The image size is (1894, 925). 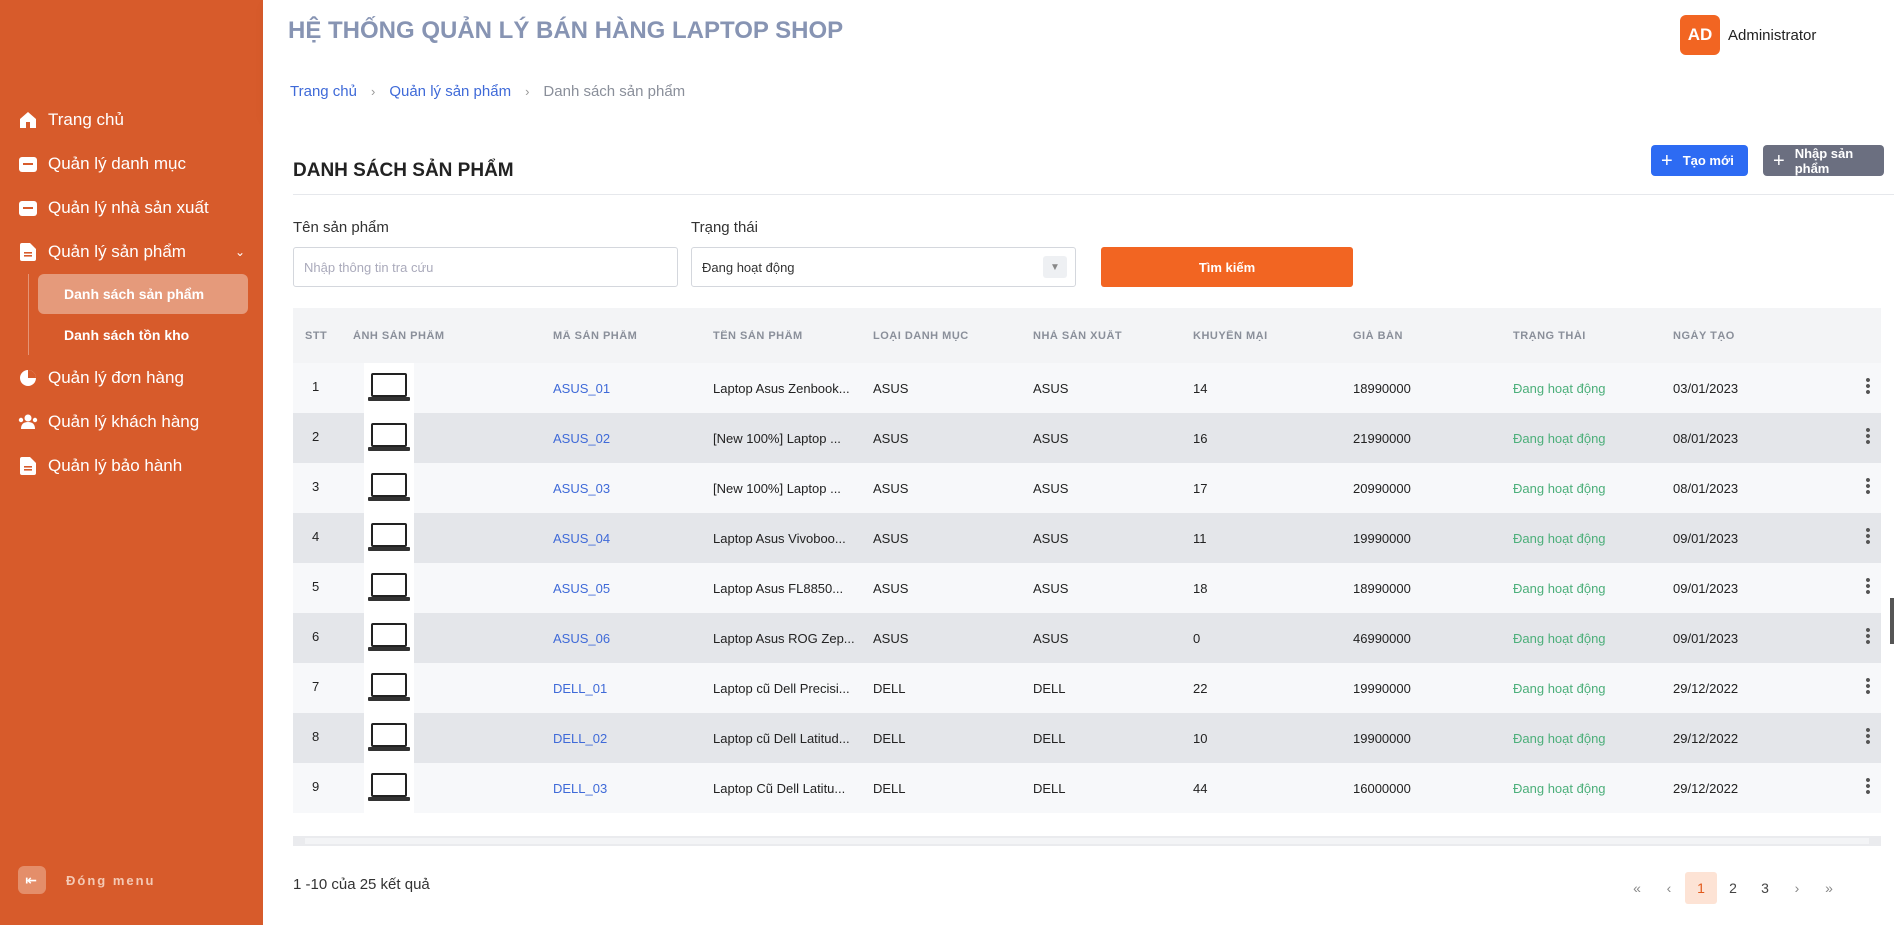 I want to click on status-select: Đang hoạt động ▼, so click(x=883, y=267).